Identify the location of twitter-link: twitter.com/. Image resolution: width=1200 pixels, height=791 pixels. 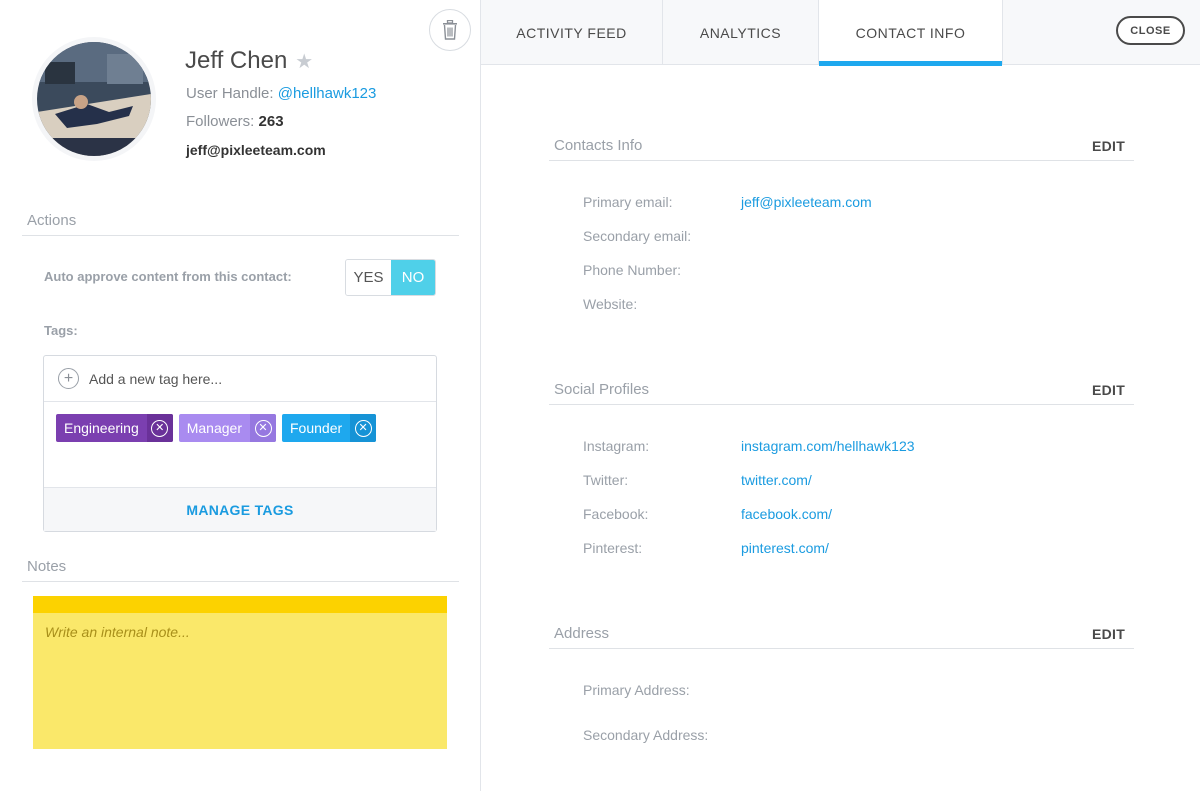
(776, 480).